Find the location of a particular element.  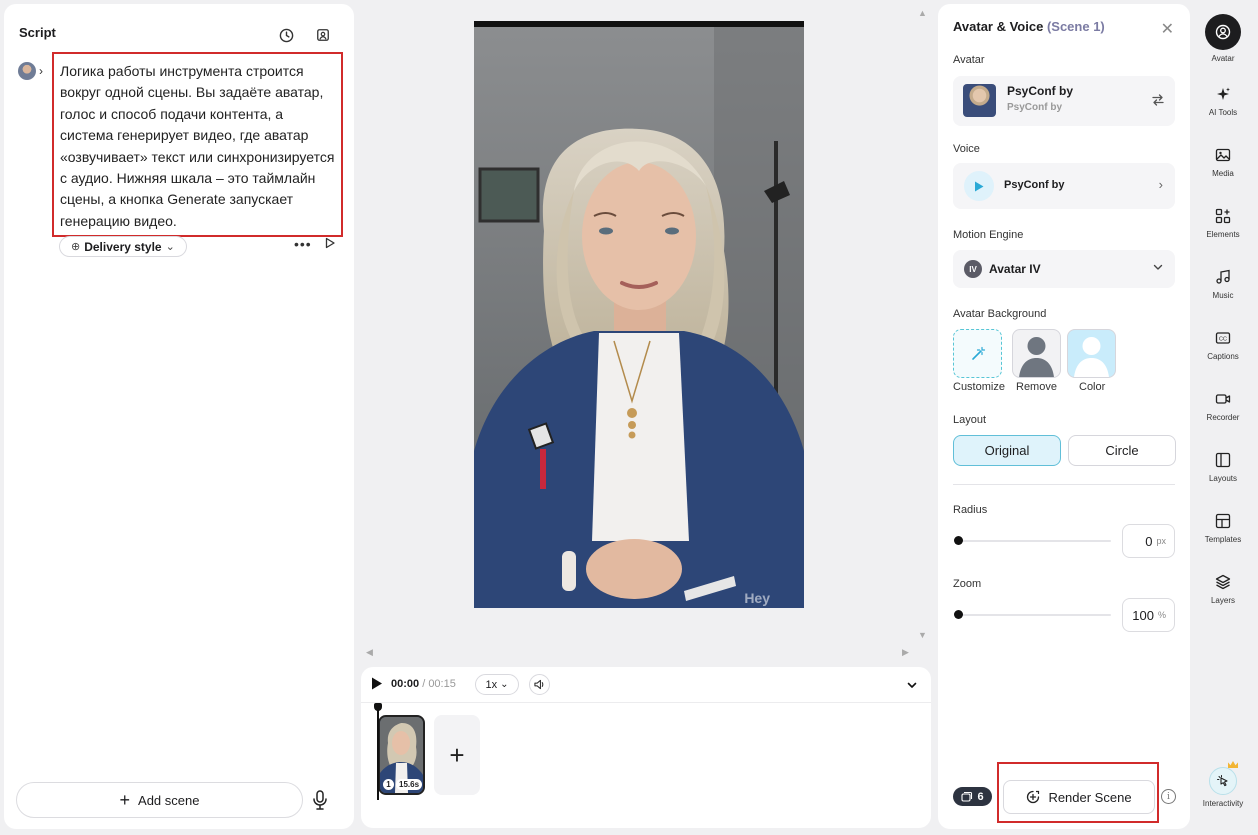

rail-label-elements: Elements is located at coordinates (1223, 234).